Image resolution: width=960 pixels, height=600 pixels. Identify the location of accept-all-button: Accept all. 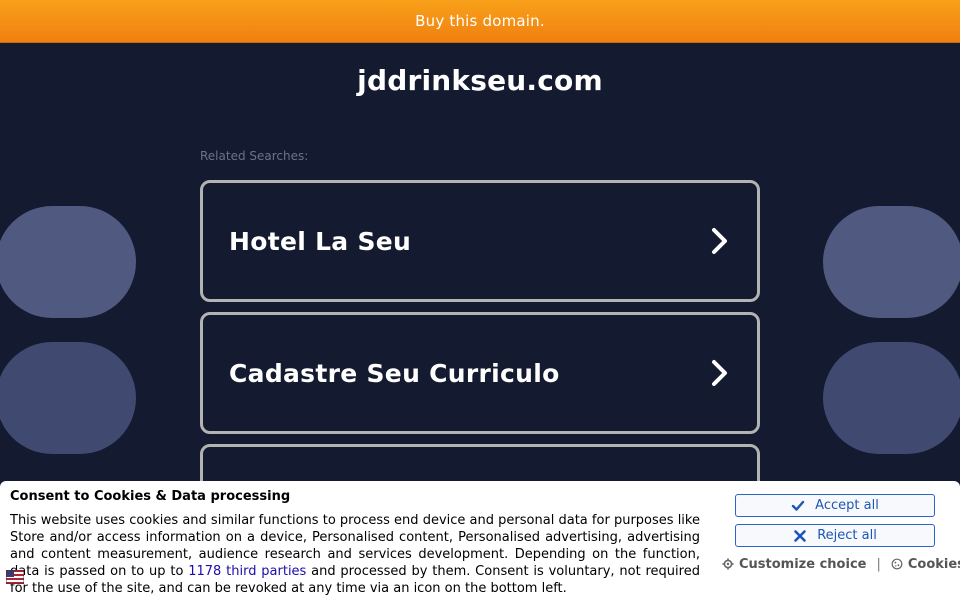
(835, 505).